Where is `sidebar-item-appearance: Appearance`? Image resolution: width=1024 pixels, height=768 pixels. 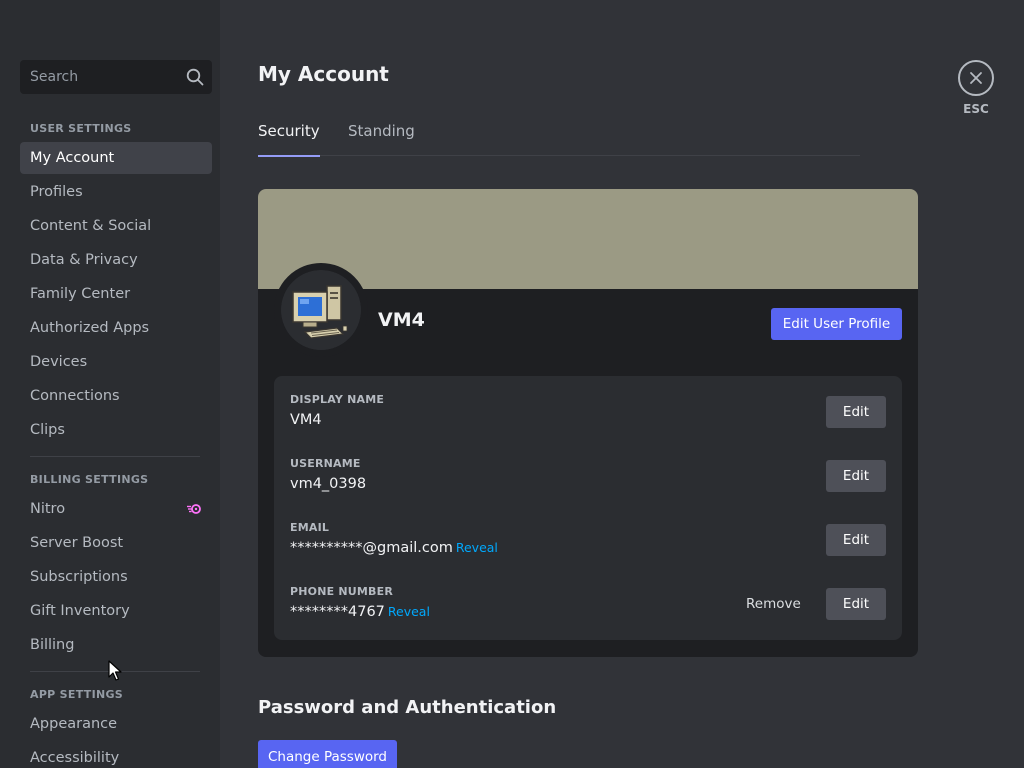
sidebar-item-appearance: Appearance is located at coordinates (116, 724).